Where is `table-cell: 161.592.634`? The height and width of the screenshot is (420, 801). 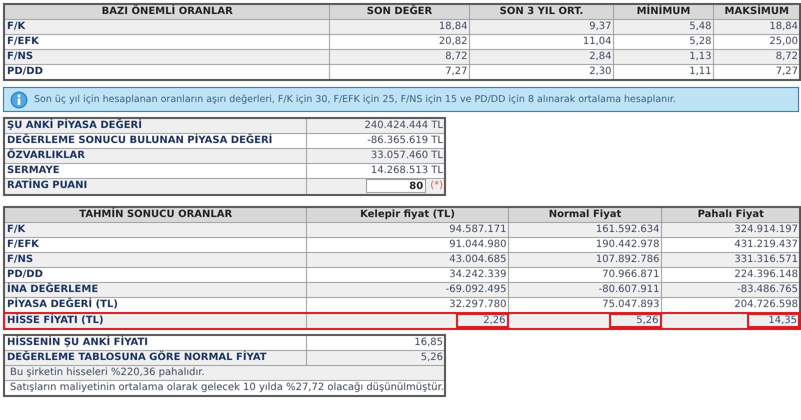 table-cell: 161.592.634 is located at coordinates (584, 229).